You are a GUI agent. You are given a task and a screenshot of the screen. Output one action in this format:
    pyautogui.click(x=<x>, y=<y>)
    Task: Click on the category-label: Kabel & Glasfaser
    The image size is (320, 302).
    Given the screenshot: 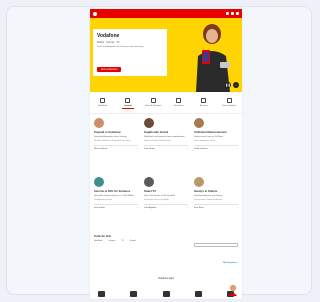 What is the action you would take?
    pyautogui.click(x=153, y=106)
    